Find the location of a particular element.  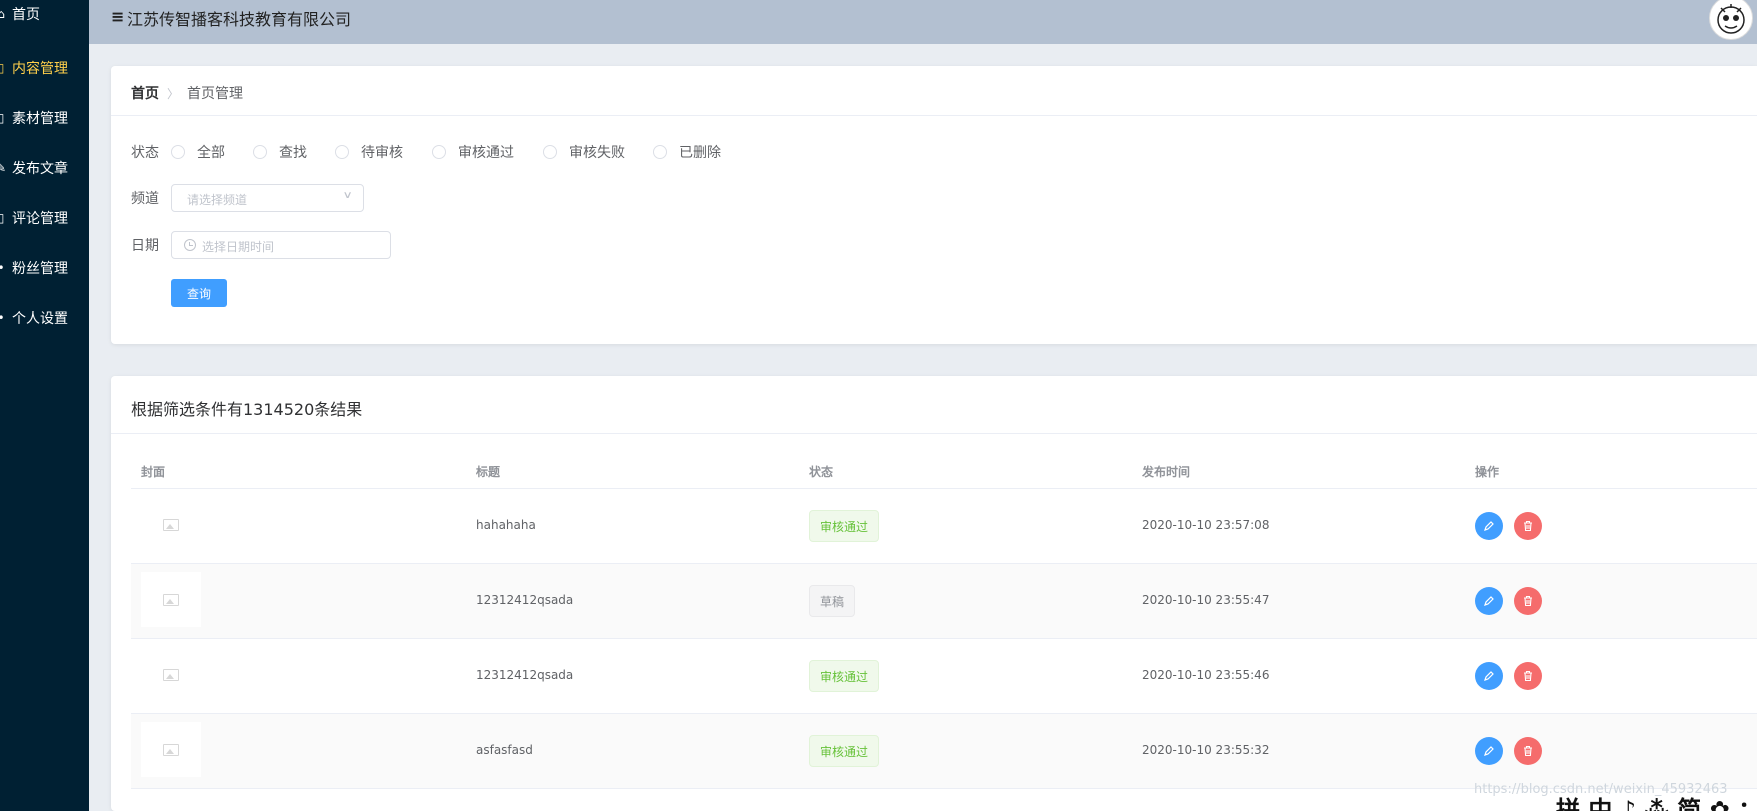

sidebar-item-comment: ▯ 评论管理 is located at coordinates (44, 218).